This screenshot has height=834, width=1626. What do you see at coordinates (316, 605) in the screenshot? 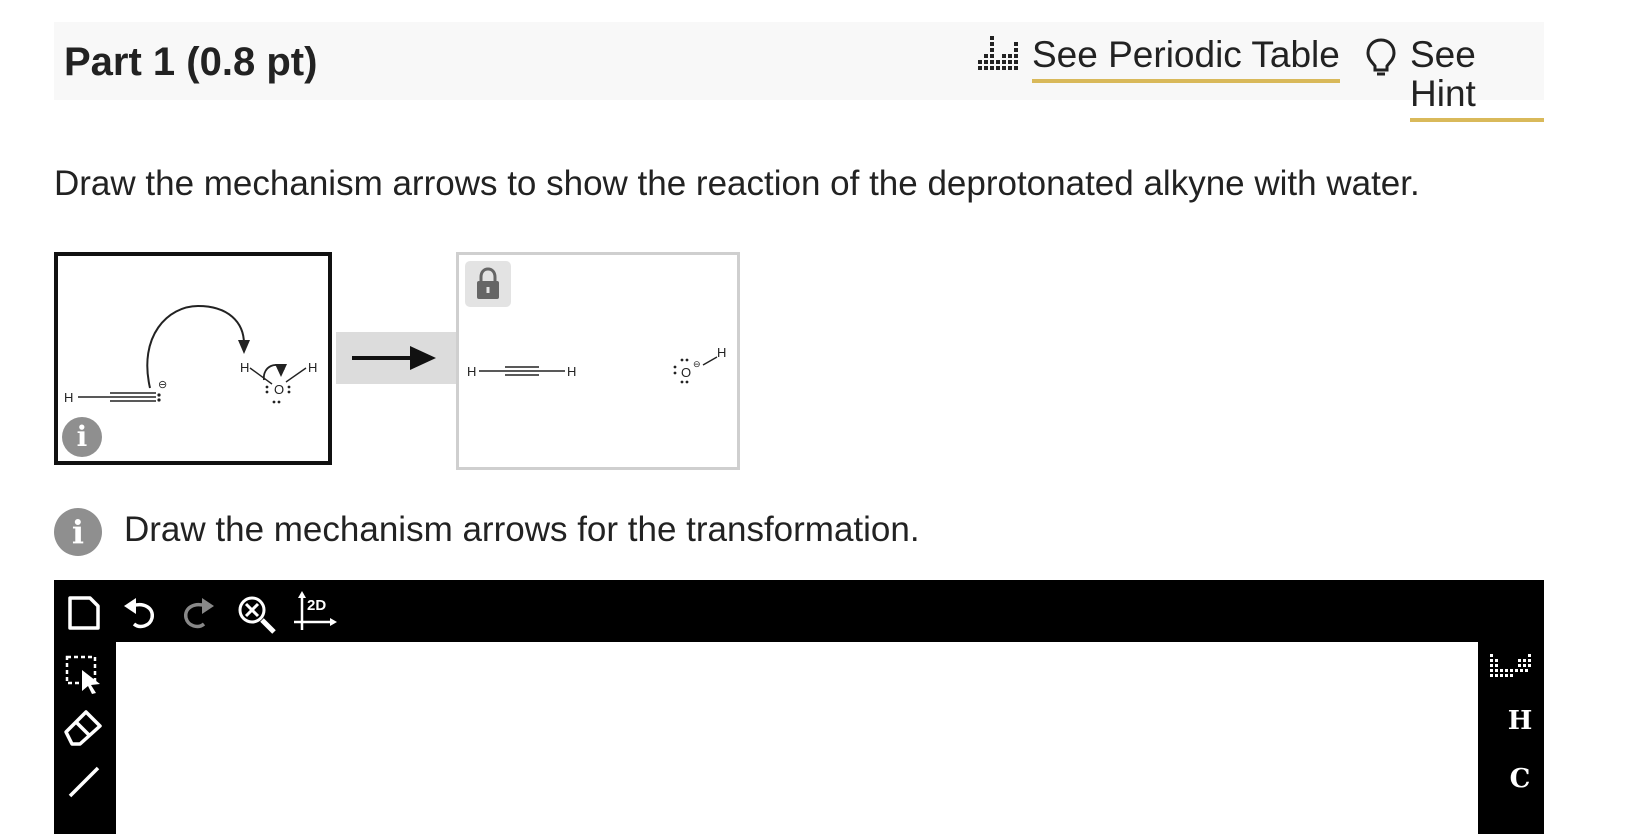
I see `2d-axes-label: 2D` at bounding box center [316, 605].